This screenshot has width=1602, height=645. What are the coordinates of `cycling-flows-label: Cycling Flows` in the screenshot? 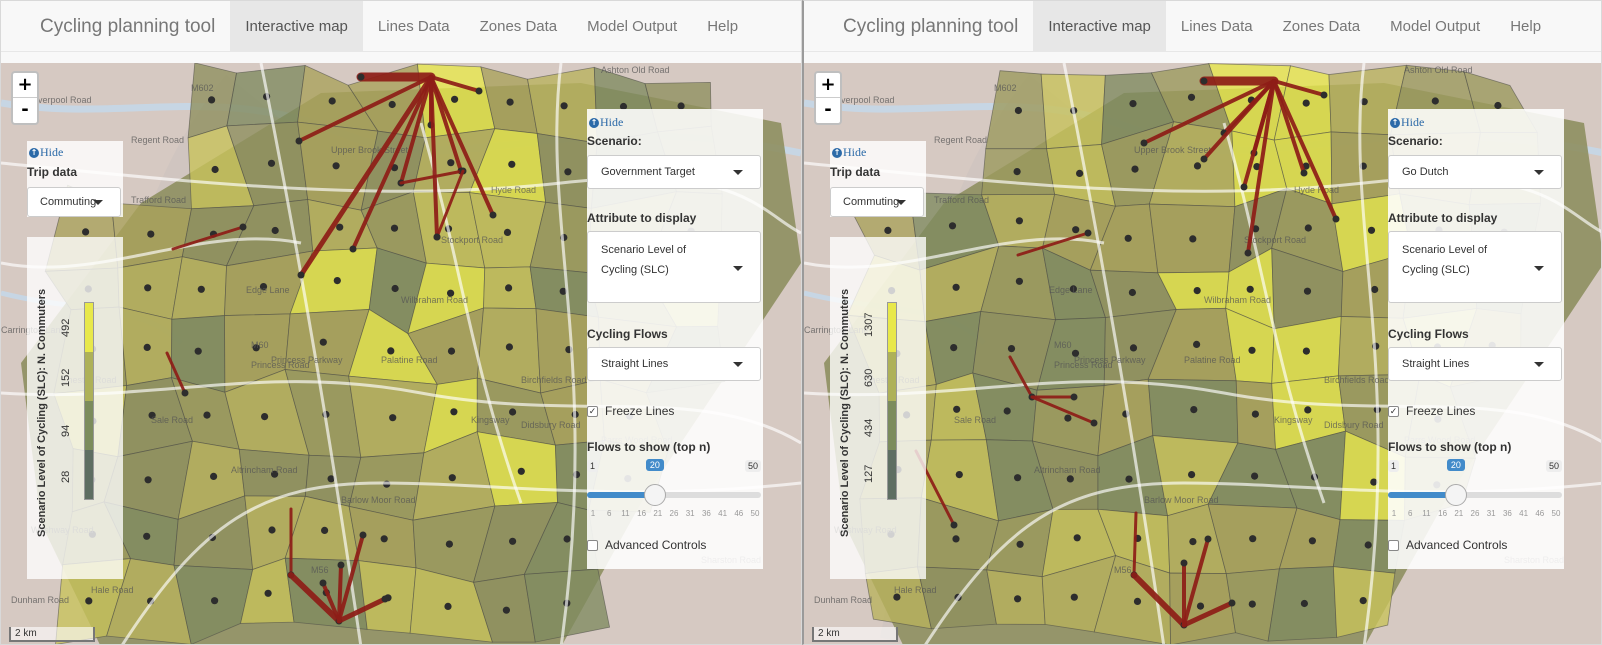 It's located at (627, 334).